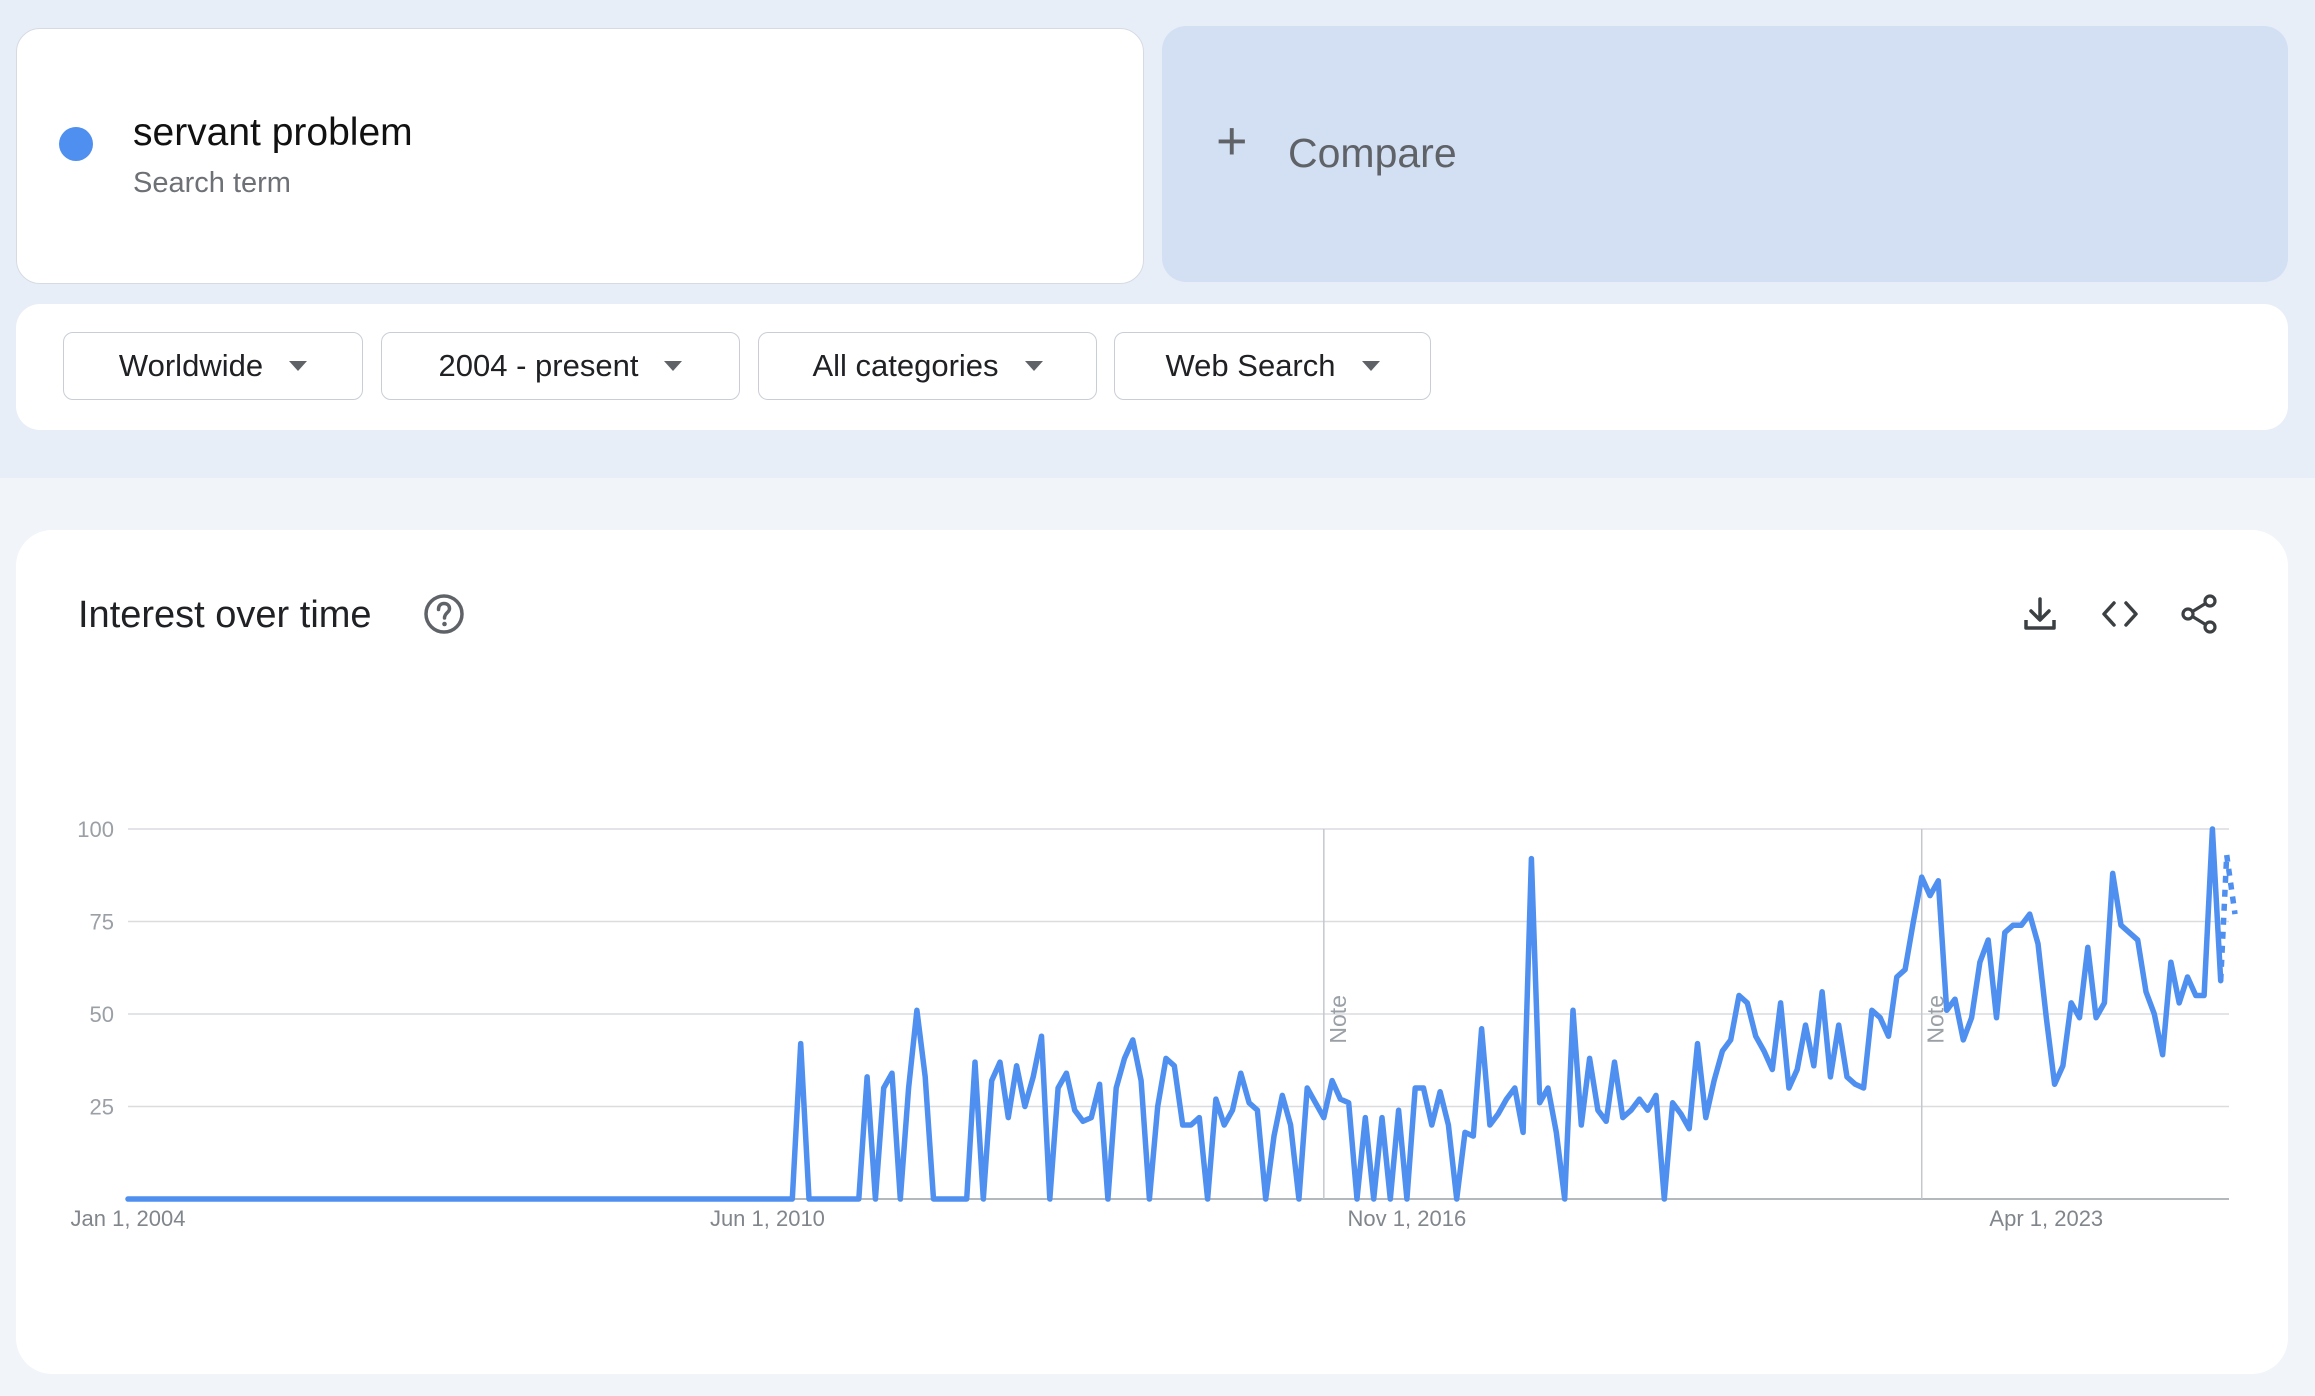 The height and width of the screenshot is (1396, 2315). I want to click on category-filter: All categories, so click(927, 366).